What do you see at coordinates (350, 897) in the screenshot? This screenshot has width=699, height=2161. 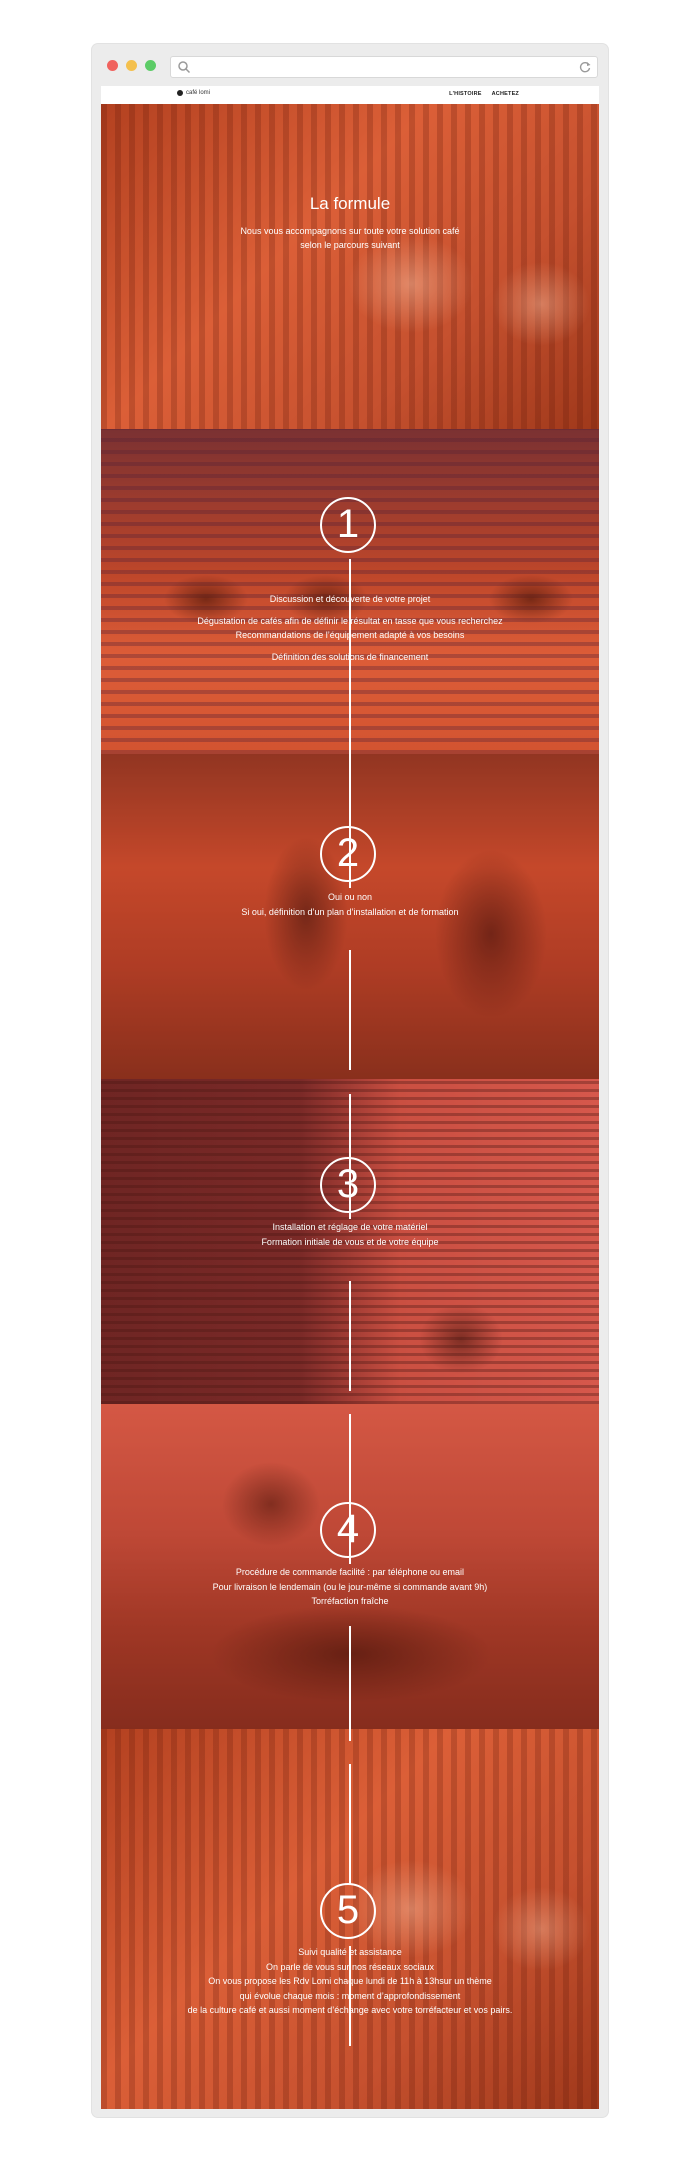 I see `step-line: Oui ou non` at bounding box center [350, 897].